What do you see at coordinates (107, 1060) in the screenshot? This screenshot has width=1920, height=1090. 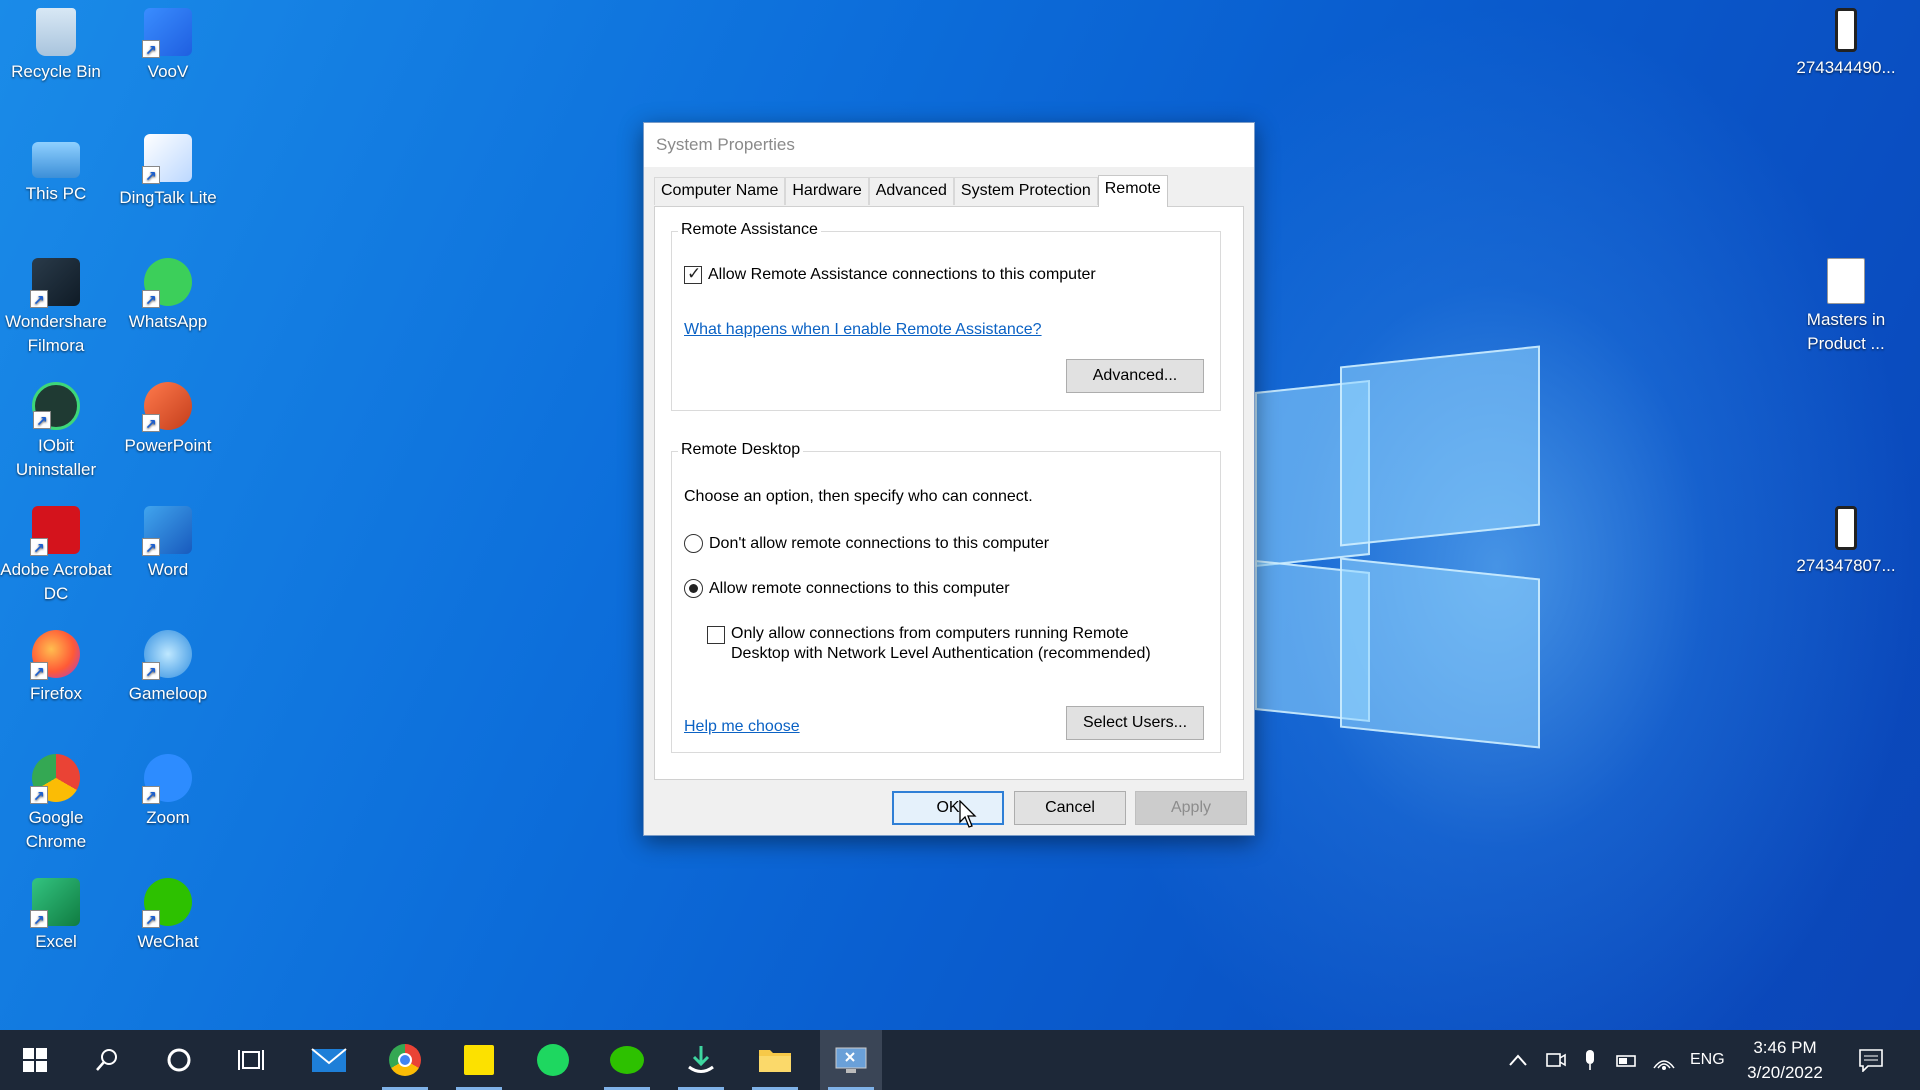 I see `search-button` at bounding box center [107, 1060].